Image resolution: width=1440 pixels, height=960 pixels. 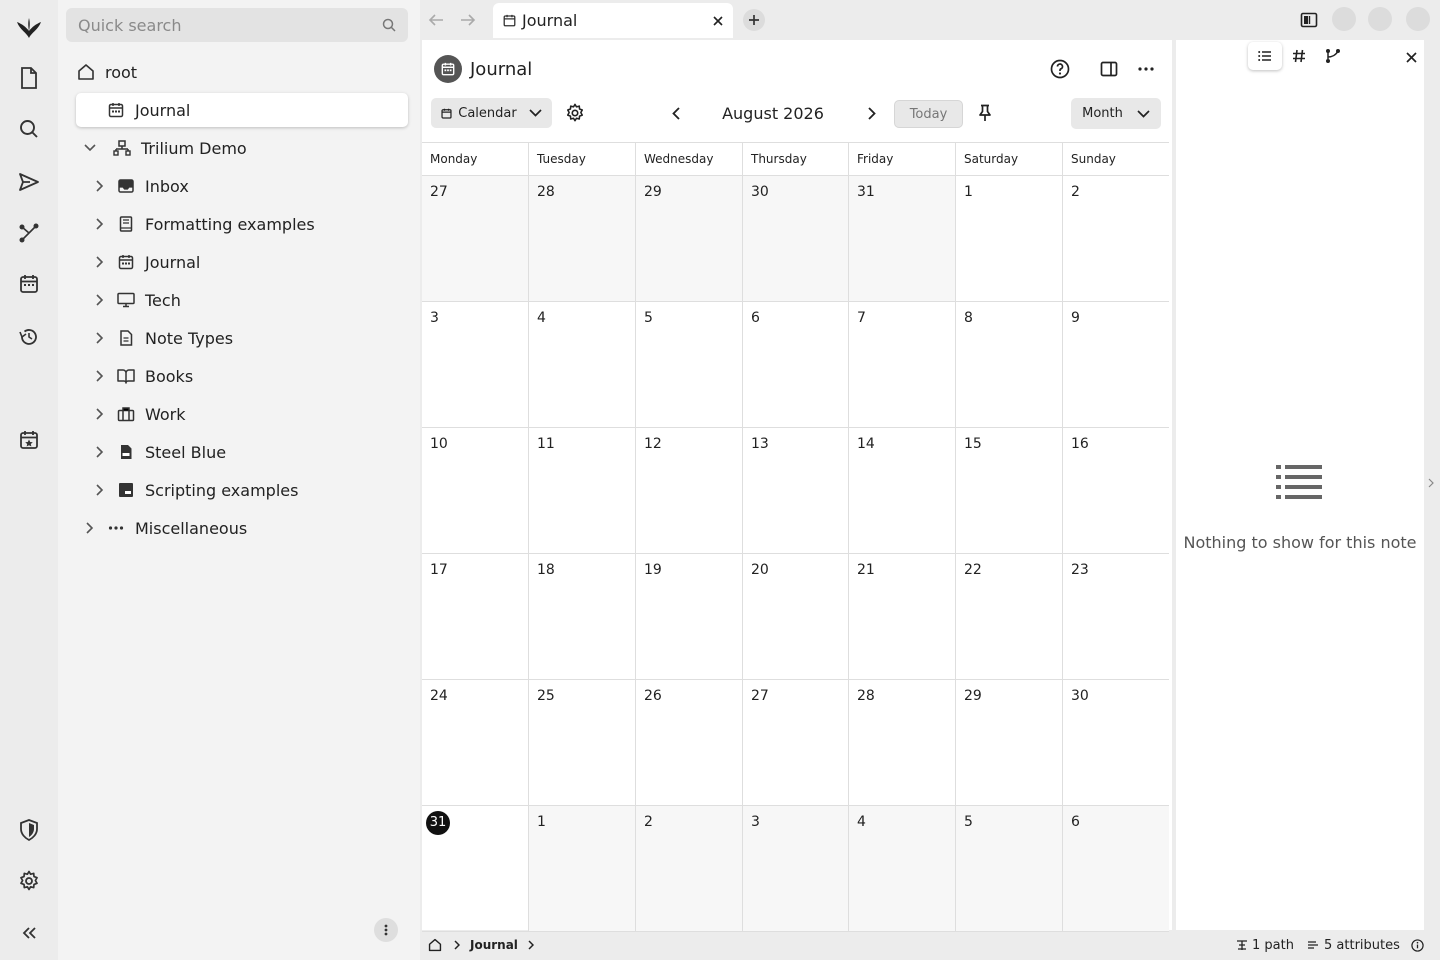 I want to click on protected-session-icon, so click(x=29, y=830).